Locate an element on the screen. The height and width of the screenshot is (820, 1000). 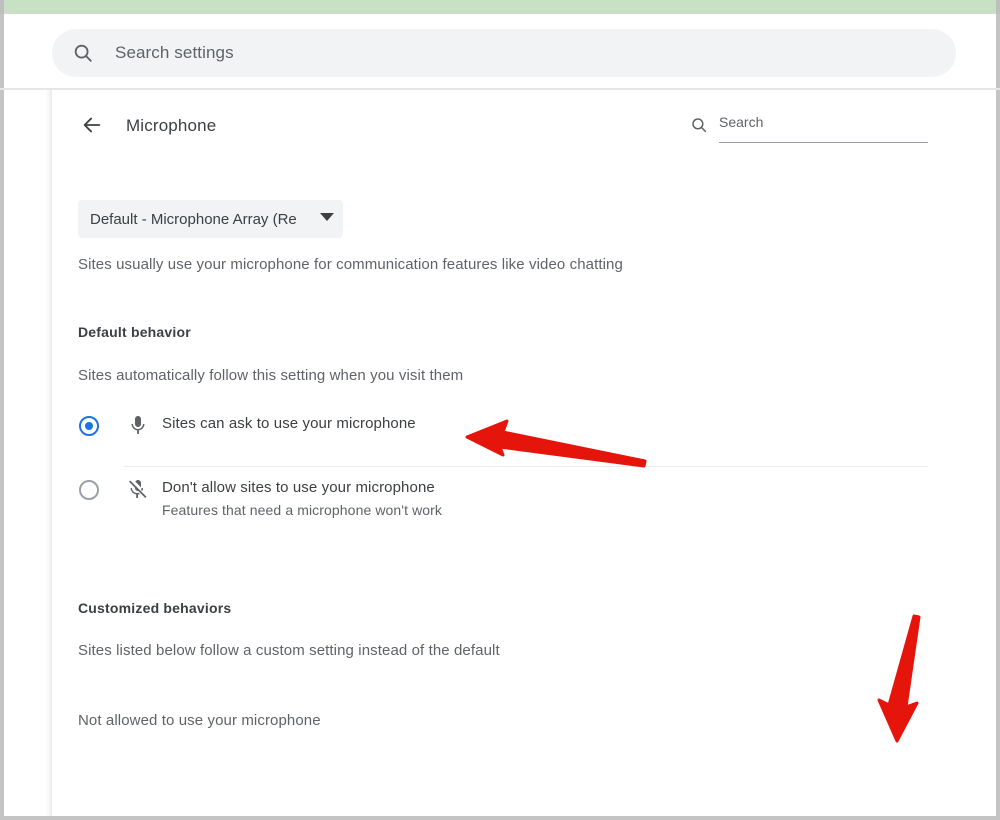
option-sites-can-ask: Sites can ask to use your microphone is located at coordinates (502, 434).